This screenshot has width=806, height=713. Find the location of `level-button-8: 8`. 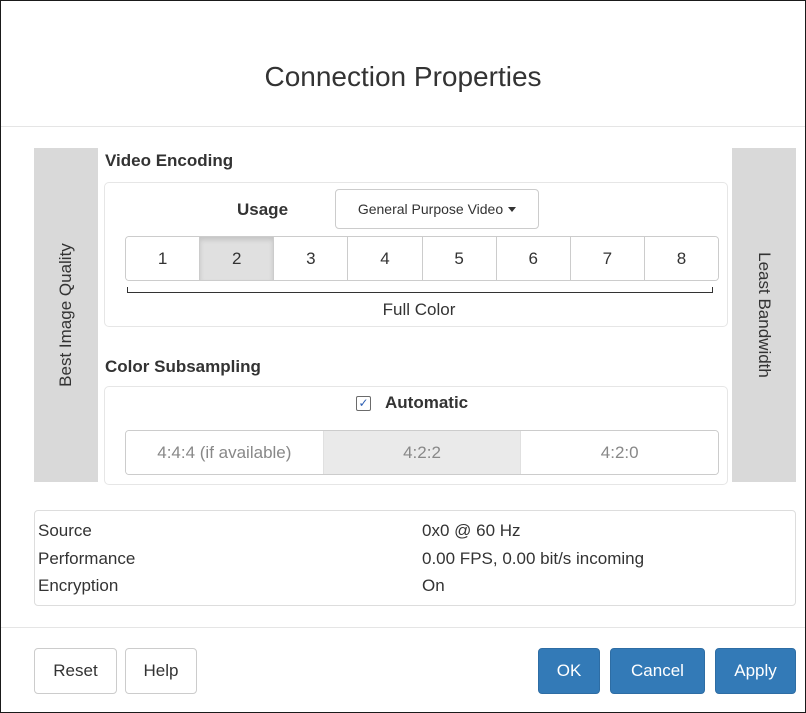

level-button-8: 8 is located at coordinates (680, 258).